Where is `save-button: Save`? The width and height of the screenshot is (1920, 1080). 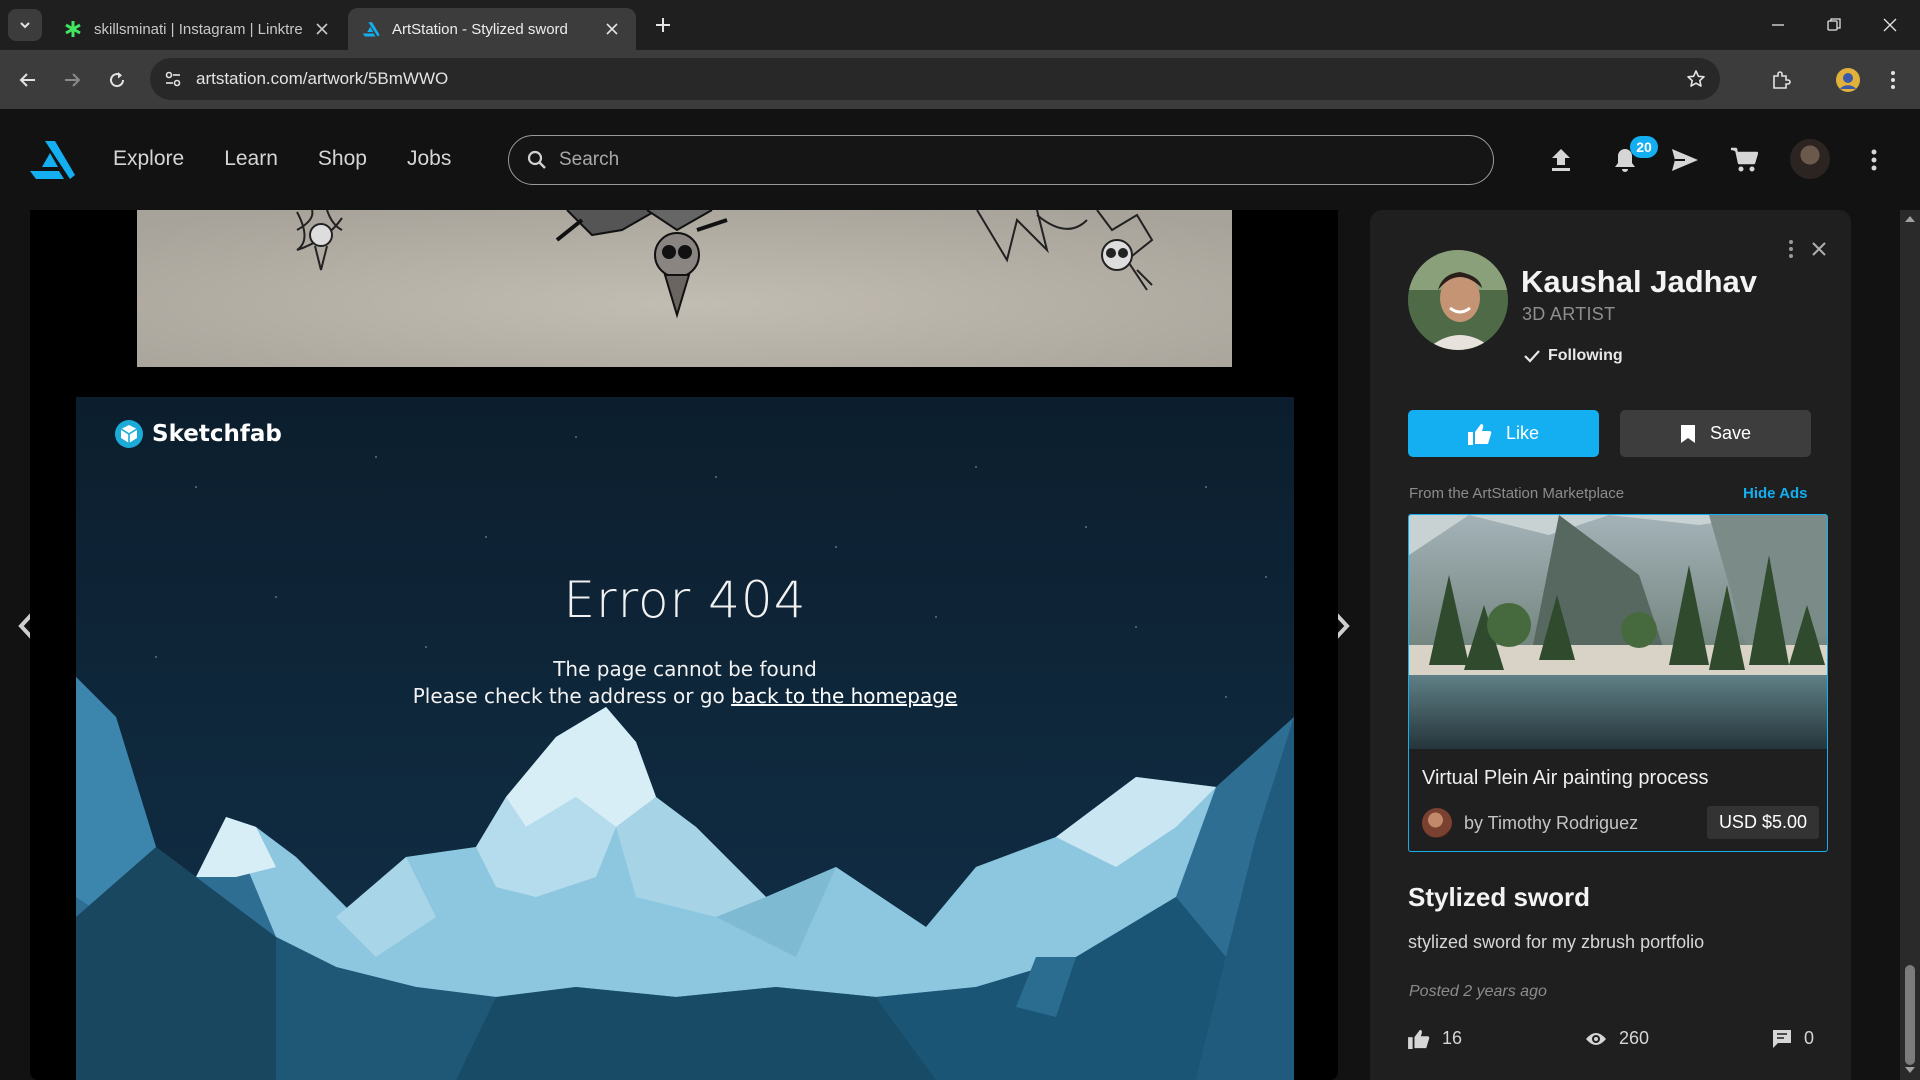
save-button: Save is located at coordinates (1715, 433).